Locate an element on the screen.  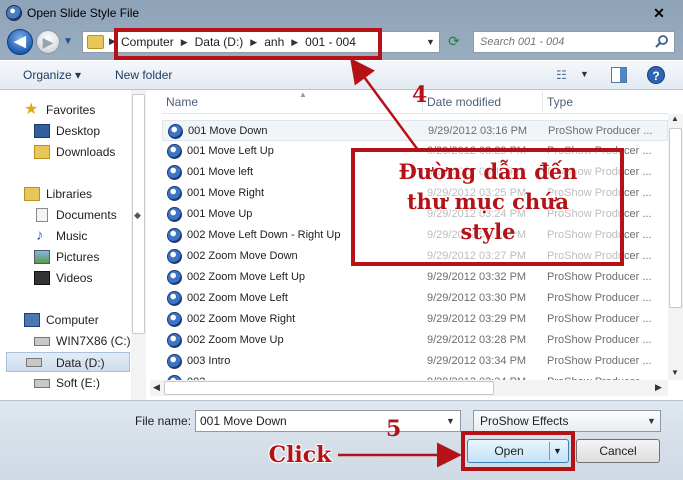
scroll-right-icon: ▶ is located at coordinates (658, 387).